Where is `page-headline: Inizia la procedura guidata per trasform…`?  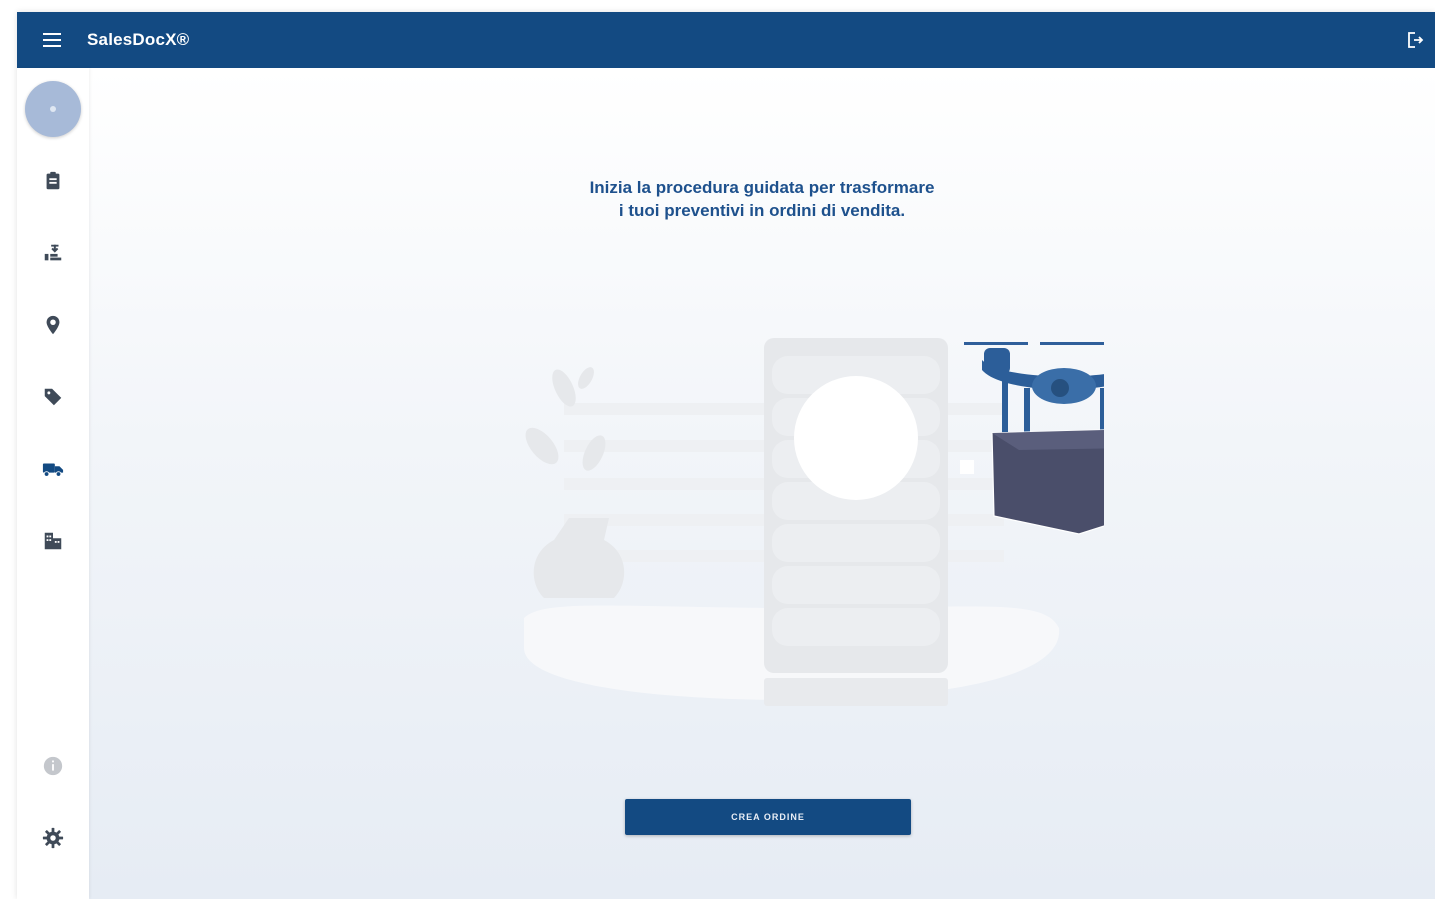 page-headline: Inizia la procedura guidata per trasform… is located at coordinates (762, 199).